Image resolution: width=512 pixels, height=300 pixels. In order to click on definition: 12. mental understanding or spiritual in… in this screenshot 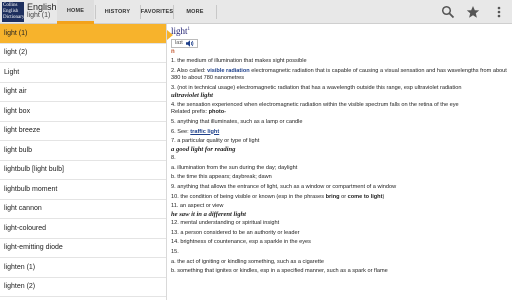, I will do `click(225, 223)`.